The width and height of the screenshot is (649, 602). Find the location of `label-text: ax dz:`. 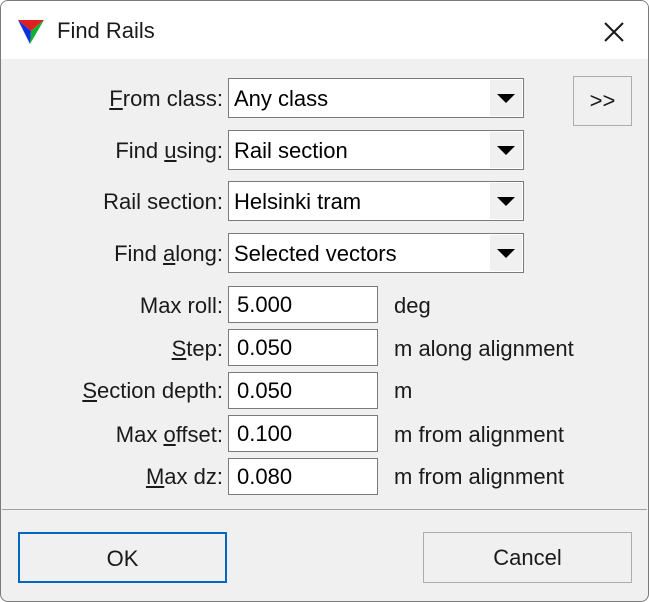

label-text: ax dz: is located at coordinates (193, 476).